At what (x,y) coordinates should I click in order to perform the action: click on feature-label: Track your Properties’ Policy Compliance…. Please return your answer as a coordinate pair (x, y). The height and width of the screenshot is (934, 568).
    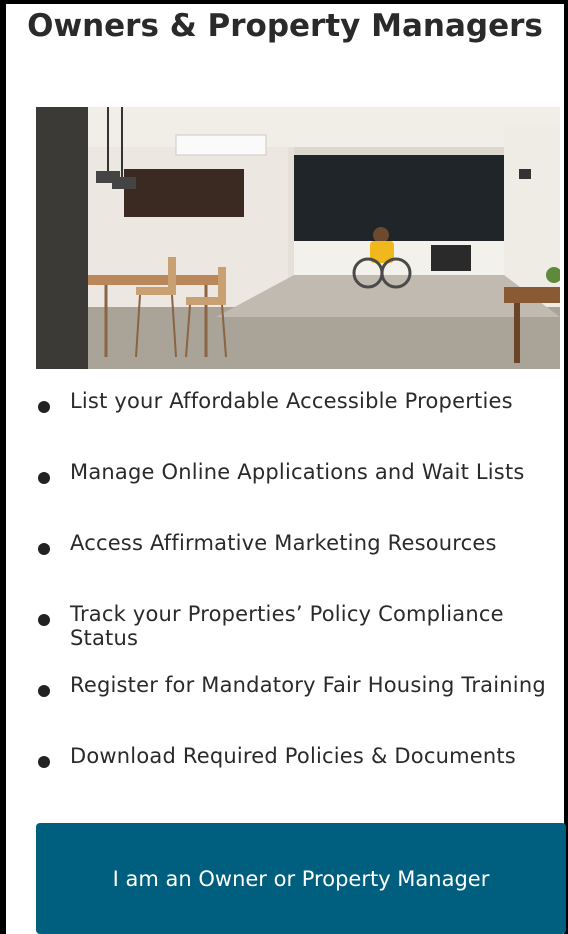
    Looking at the image, I should click on (287, 626).